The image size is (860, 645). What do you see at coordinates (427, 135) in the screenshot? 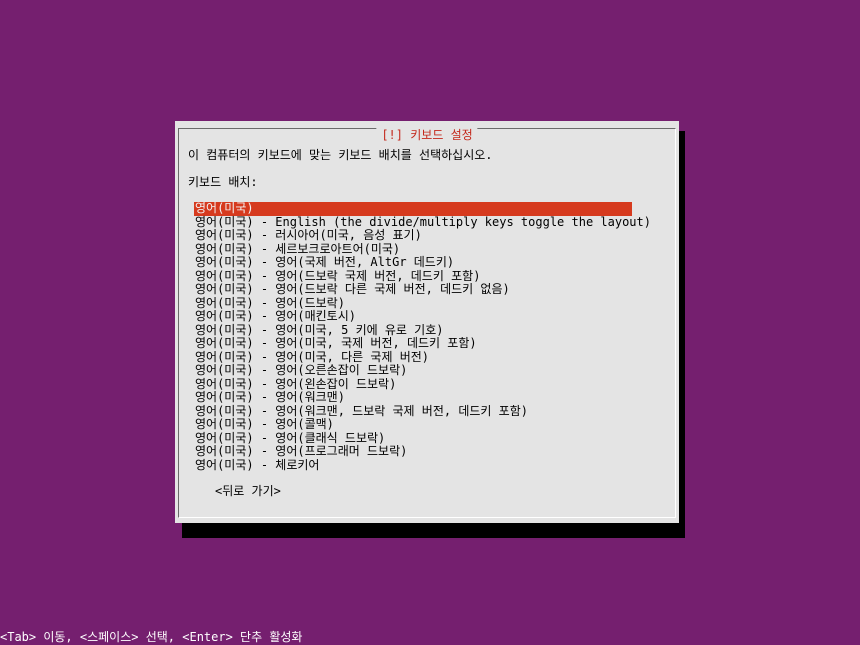
I see `dialog-title: [!] 키보드 설정` at bounding box center [427, 135].